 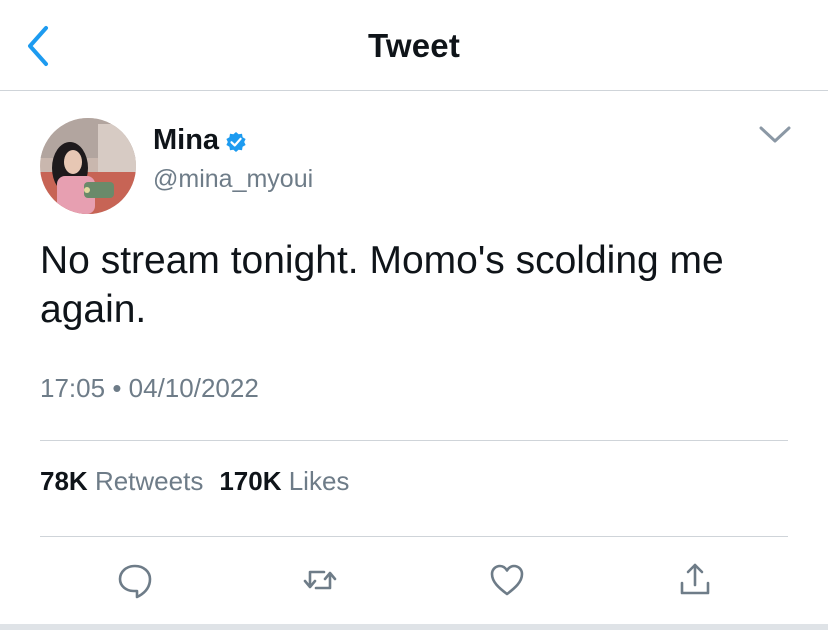 I want to click on author-name-row: Mina, so click(x=200, y=140).